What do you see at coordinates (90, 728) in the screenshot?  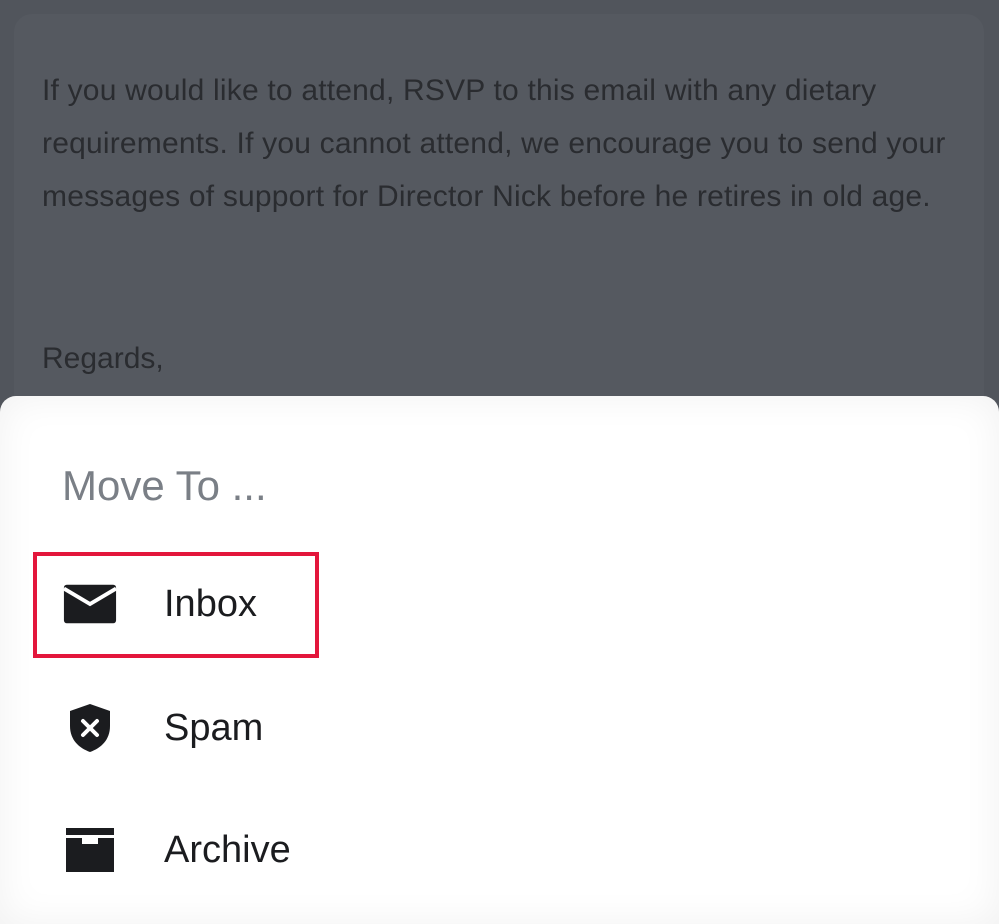 I see `shield-x-icon` at bounding box center [90, 728].